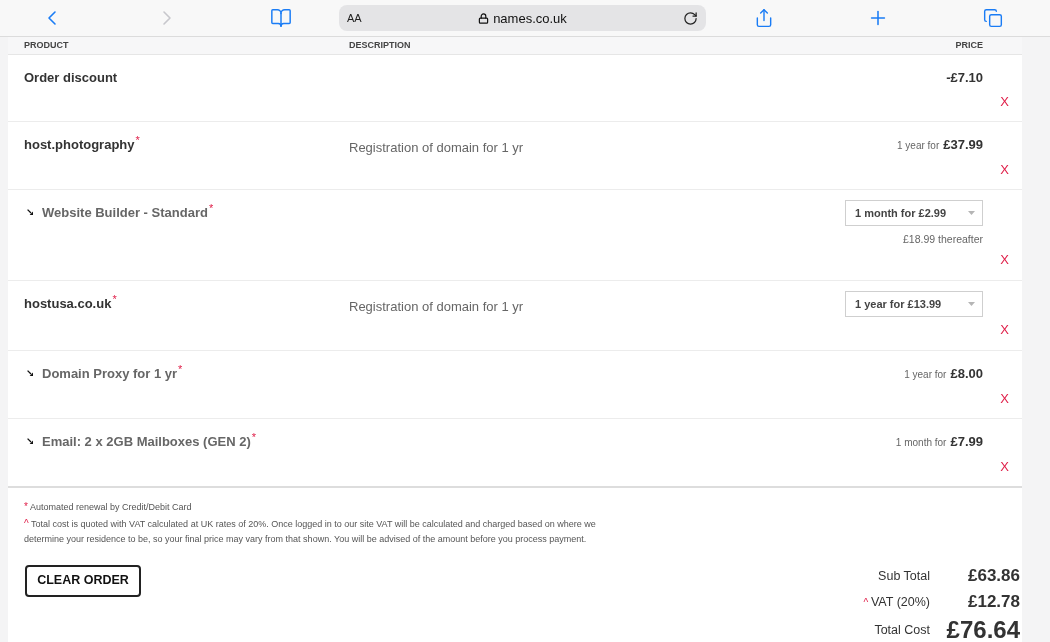 This screenshot has width=1050, height=642. I want to click on footnote: * Automated renewal by Credit/Debit Card, so click(108, 507).